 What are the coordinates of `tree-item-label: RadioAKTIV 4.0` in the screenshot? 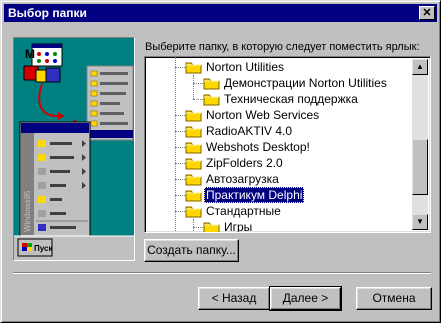 It's located at (249, 131).